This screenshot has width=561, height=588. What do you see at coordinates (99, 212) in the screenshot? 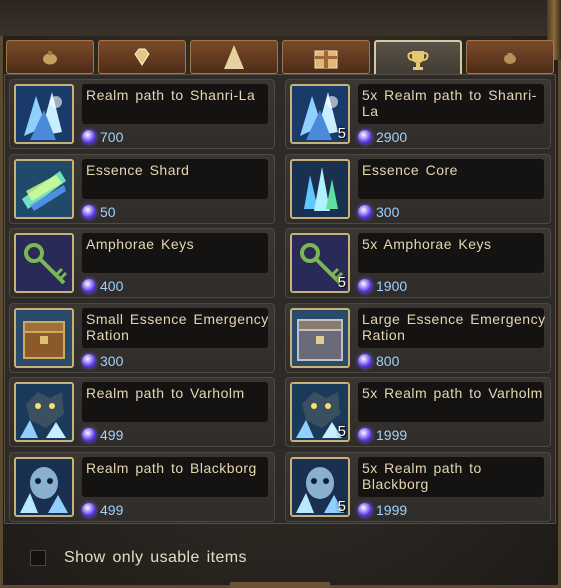
I see `item-price: 50` at bounding box center [99, 212].